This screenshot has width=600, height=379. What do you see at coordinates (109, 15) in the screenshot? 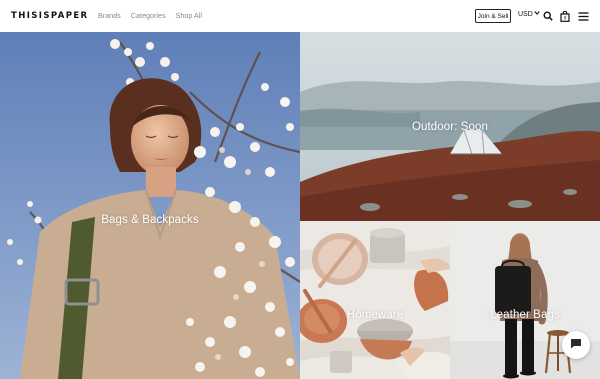
I see `nav-brands: Brands` at bounding box center [109, 15].